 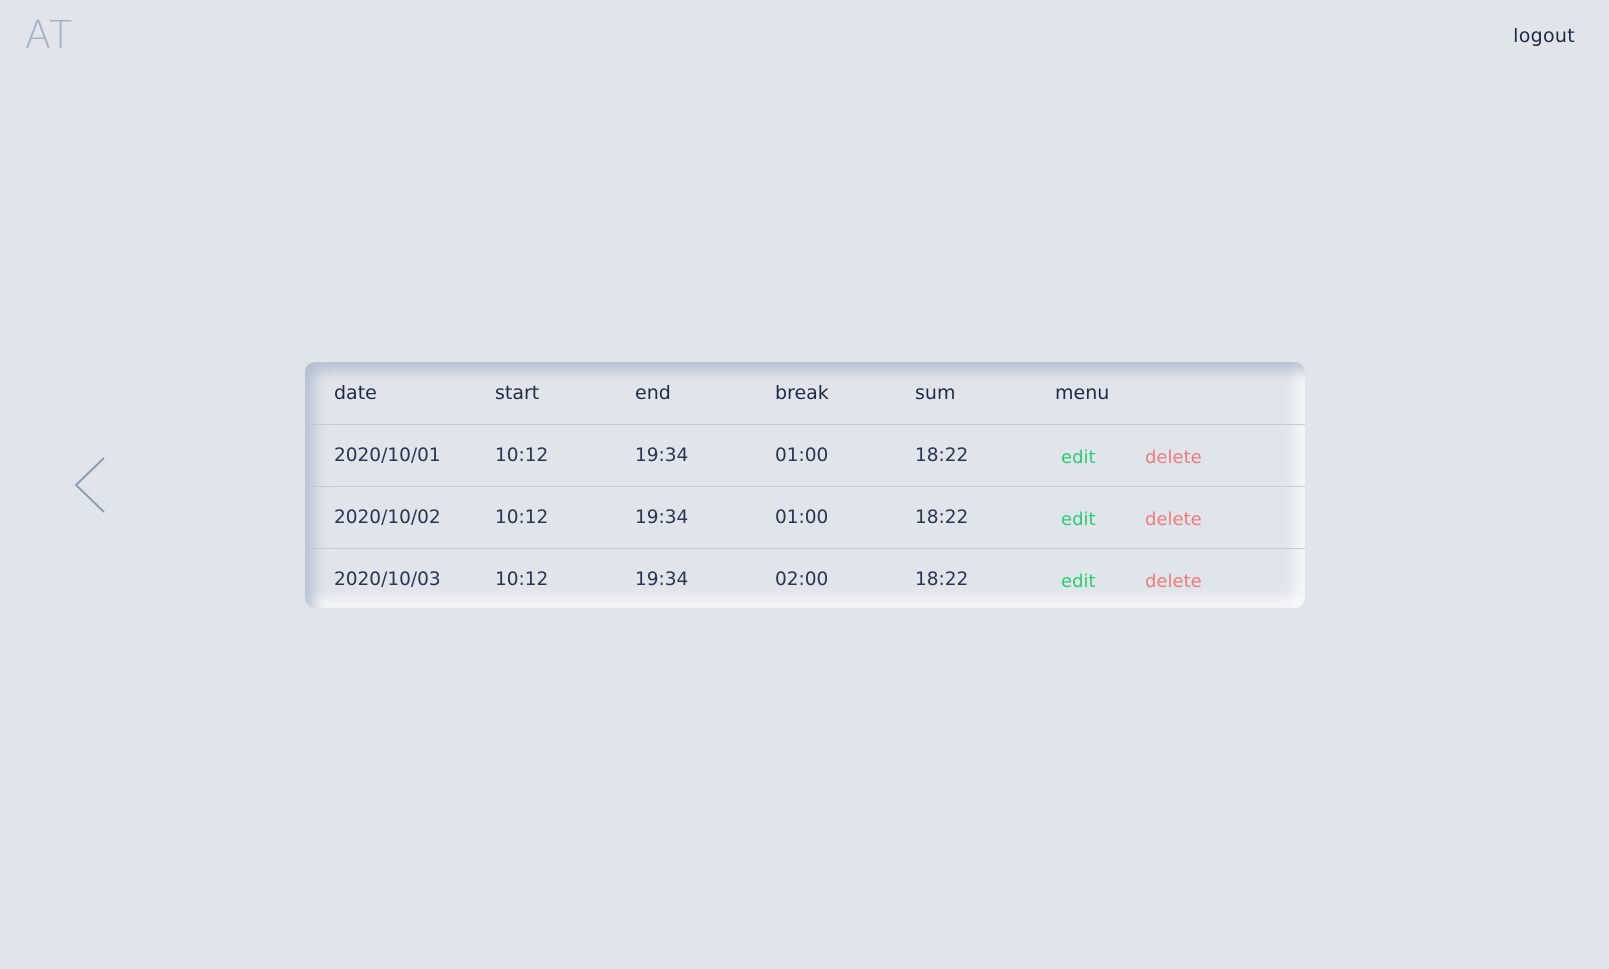 I want to click on logout-link: logout, so click(x=1544, y=36).